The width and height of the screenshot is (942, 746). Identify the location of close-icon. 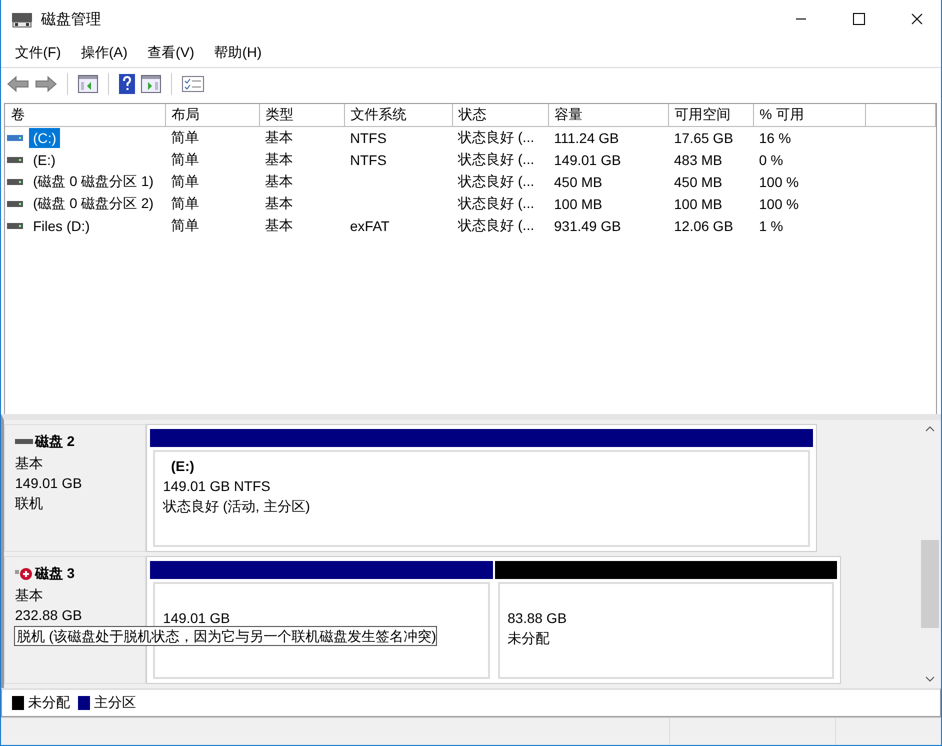
(917, 19).